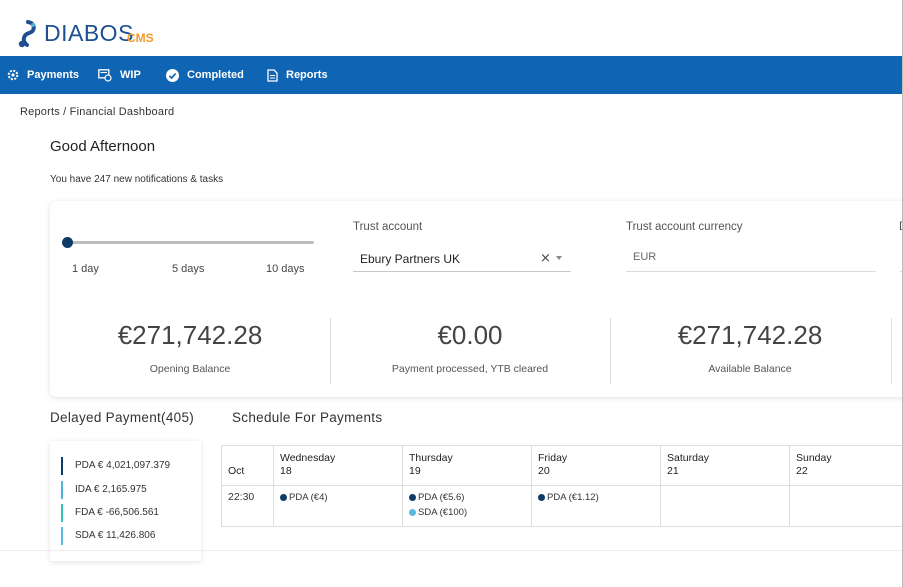 Image resolution: width=903 pixels, height=587 pixels. What do you see at coordinates (341, 497) in the screenshot?
I see `schedule-event-pda: PDA (€4)` at bounding box center [341, 497].